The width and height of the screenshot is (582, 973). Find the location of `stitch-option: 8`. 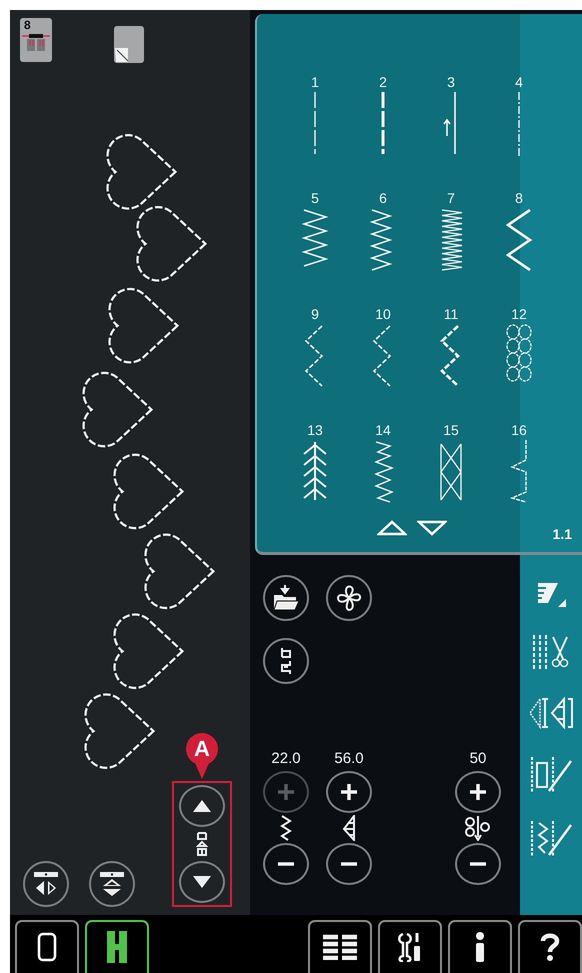

stitch-option: 8 is located at coordinates (519, 232).